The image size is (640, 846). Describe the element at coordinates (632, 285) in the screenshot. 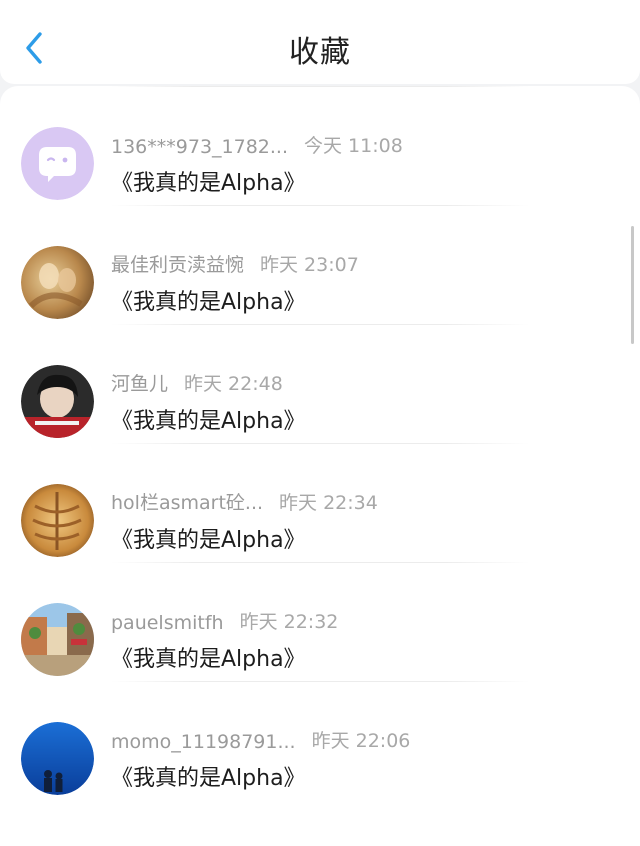

I see `scrollbar` at that location.